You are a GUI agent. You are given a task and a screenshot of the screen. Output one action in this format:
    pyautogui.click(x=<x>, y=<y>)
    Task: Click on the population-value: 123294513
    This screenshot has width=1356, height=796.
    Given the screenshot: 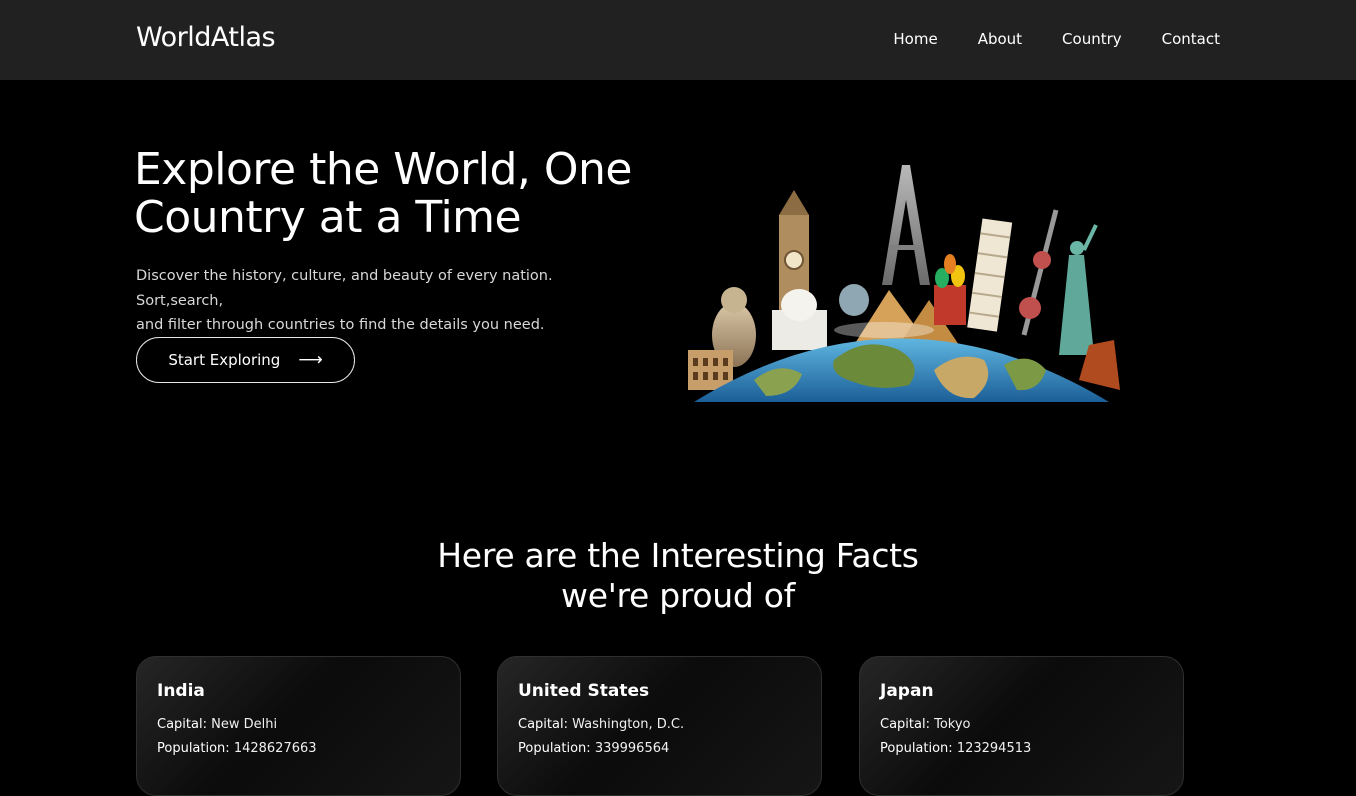 What is the action you would take?
    pyautogui.click(x=994, y=748)
    